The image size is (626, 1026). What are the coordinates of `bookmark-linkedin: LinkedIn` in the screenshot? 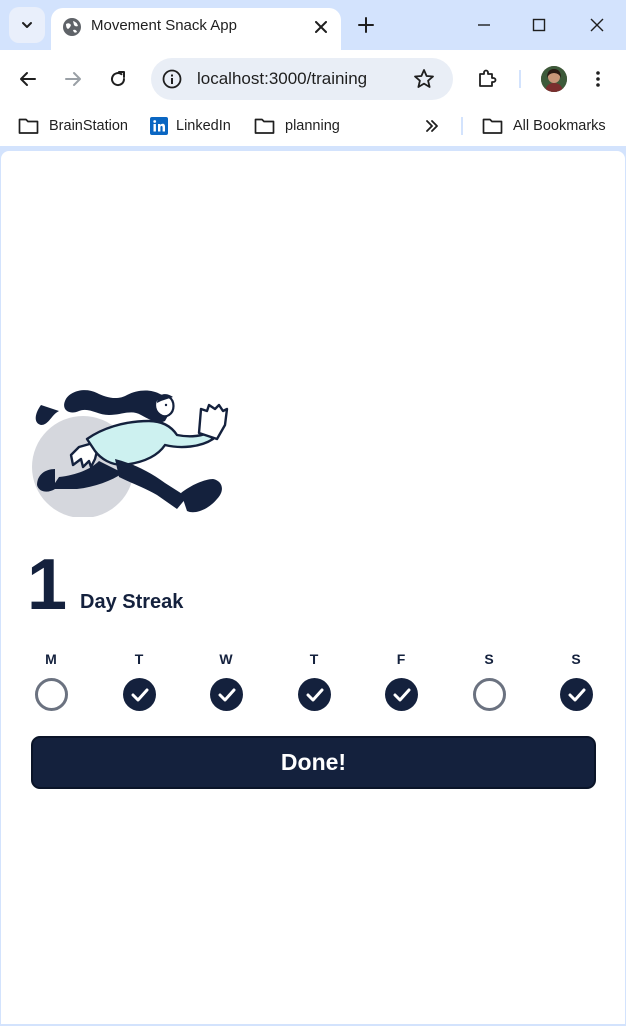 It's located at (190, 126).